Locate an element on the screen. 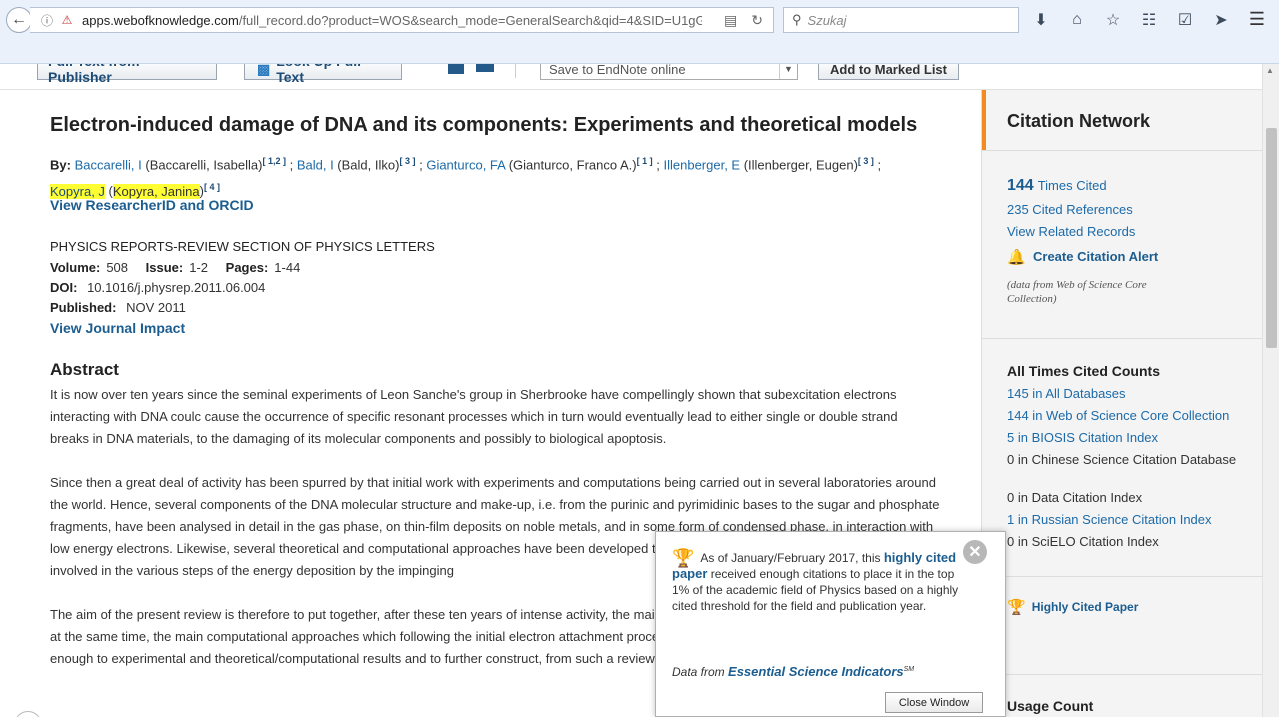 The height and width of the screenshot is (717, 1279). bookmark-star-icon: ☆ is located at coordinates (1113, 20).